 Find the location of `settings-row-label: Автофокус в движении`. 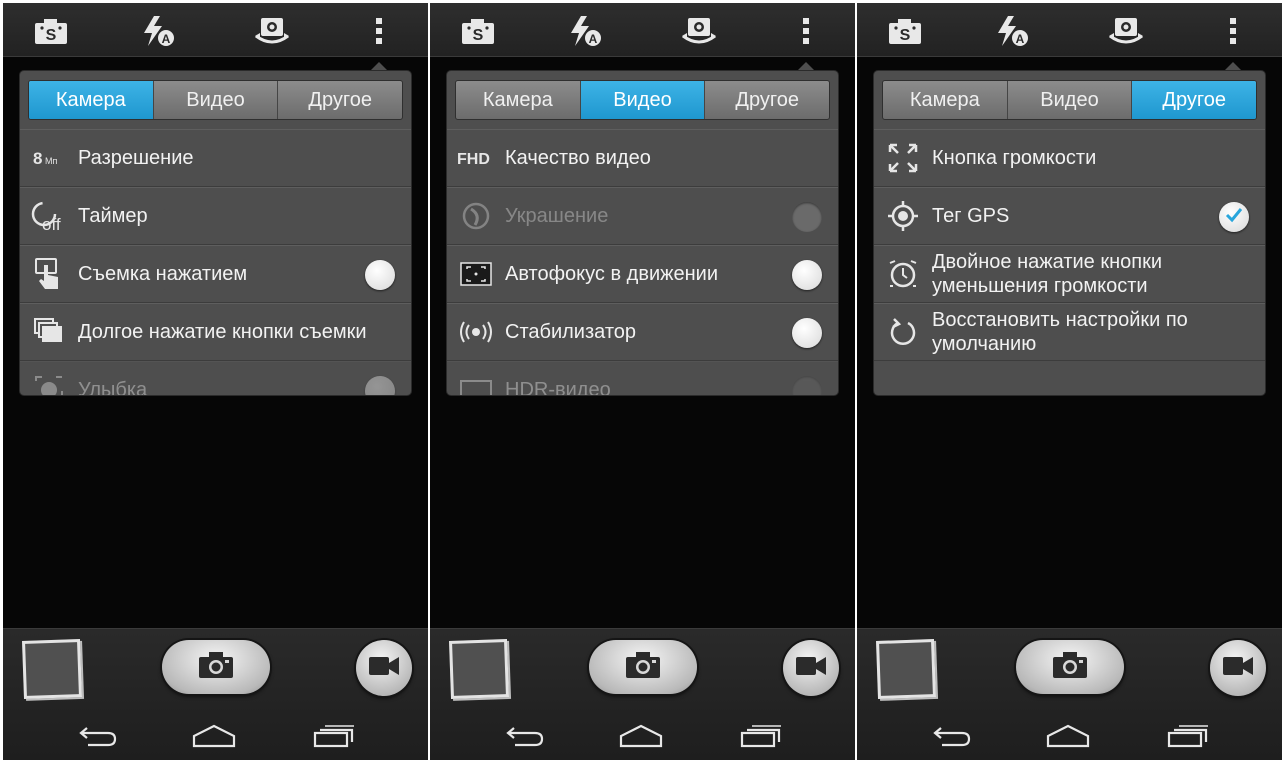

settings-row-label: Автофокус в движении is located at coordinates (612, 274).